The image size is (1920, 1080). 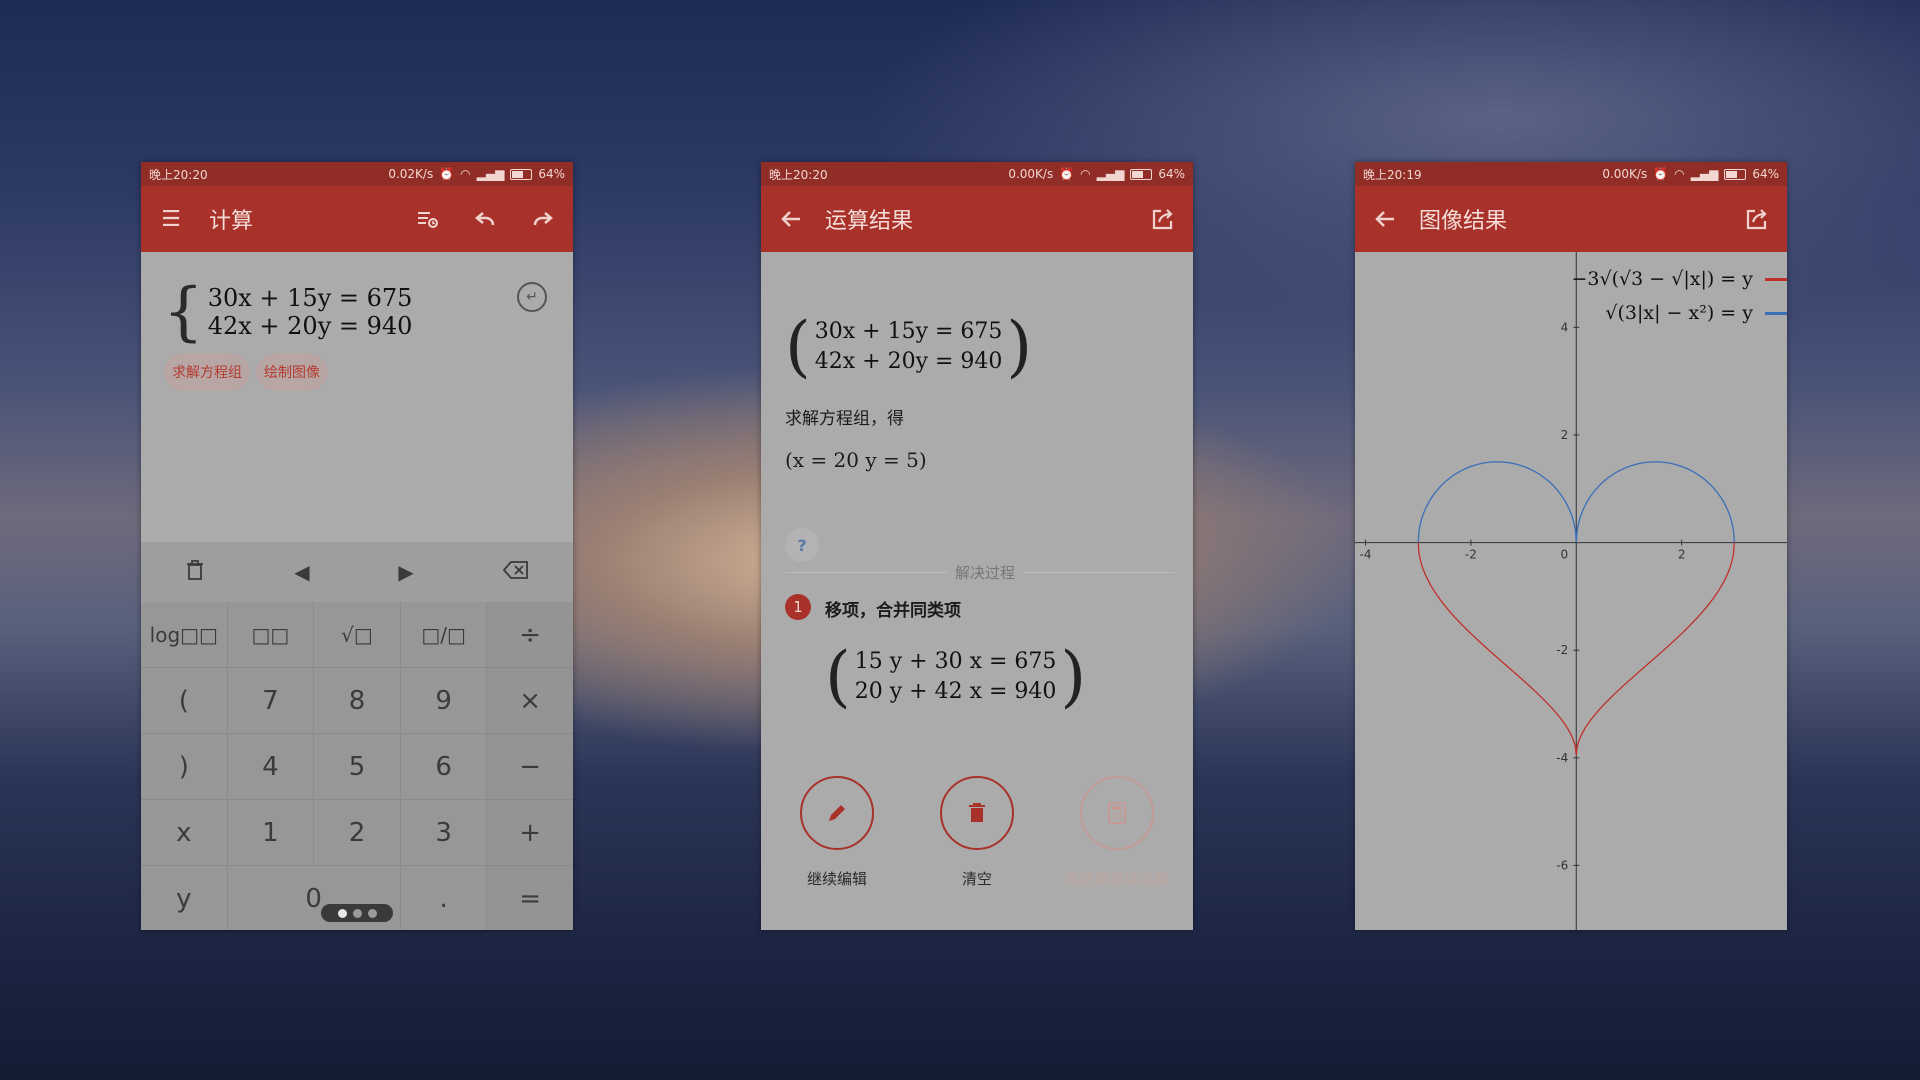 I want to click on action-label: 清空, so click(x=976, y=879).